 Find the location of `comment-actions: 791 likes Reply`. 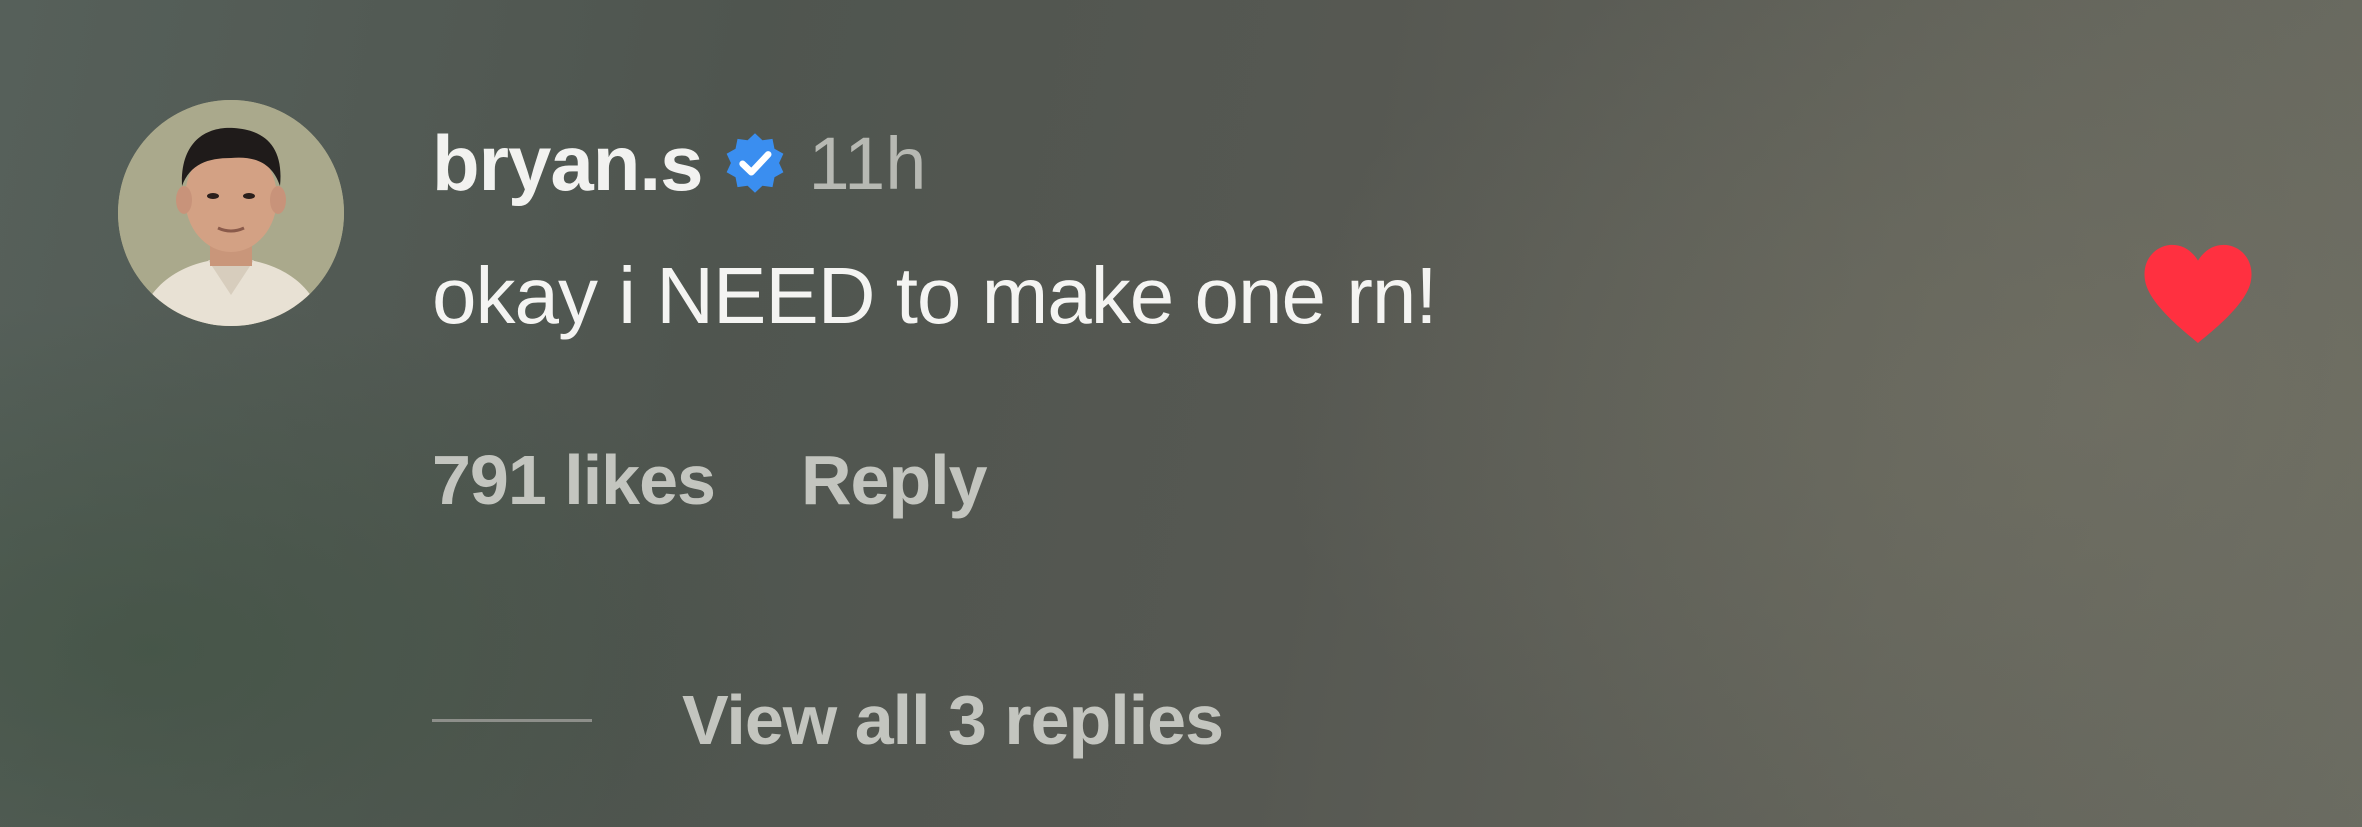

comment-actions: 791 likes Reply is located at coordinates (710, 480).